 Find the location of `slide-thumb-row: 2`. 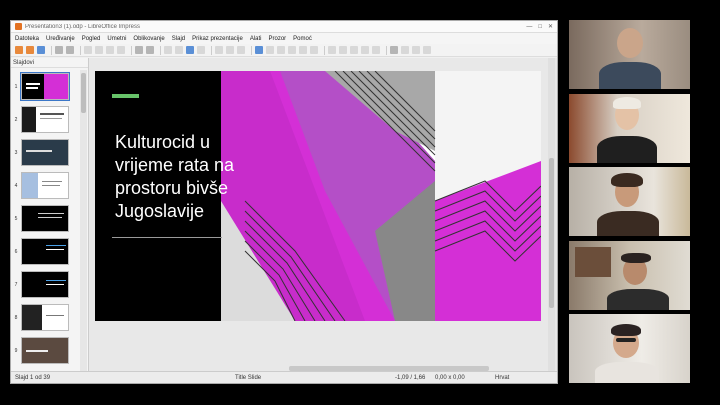

slide-thumb-row: 2 is located at coordinates (44, 119).